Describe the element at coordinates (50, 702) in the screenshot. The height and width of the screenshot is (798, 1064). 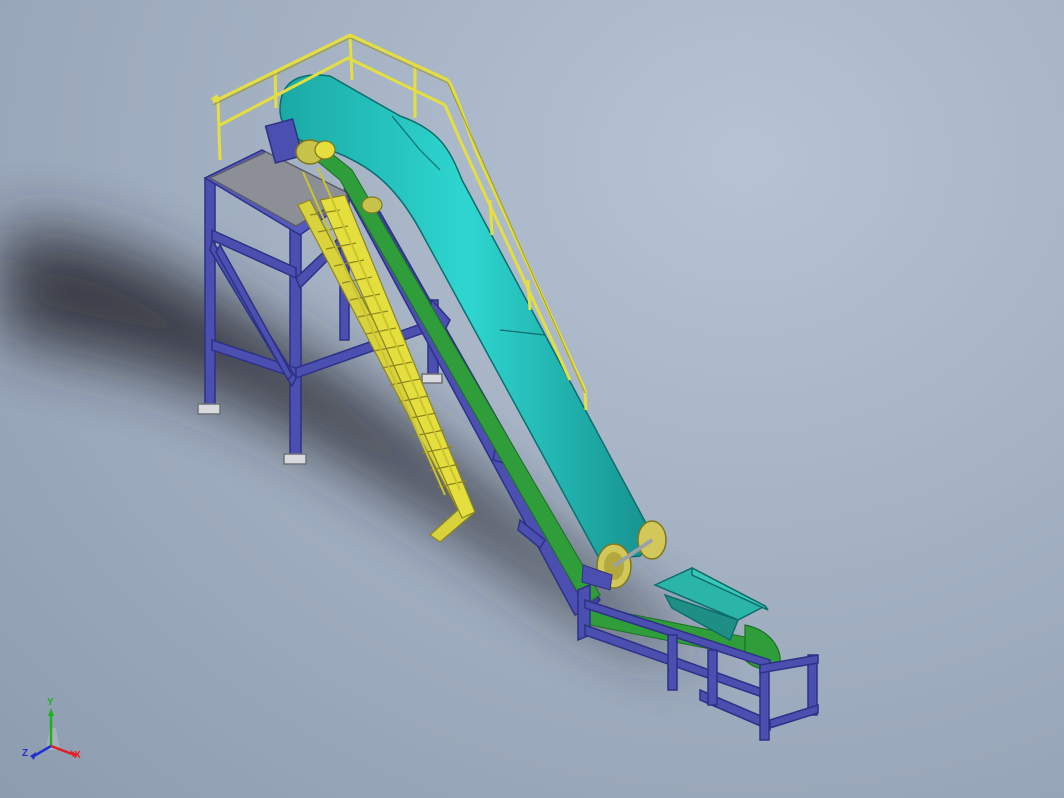
I see `triad-y-label: Y` at that location.